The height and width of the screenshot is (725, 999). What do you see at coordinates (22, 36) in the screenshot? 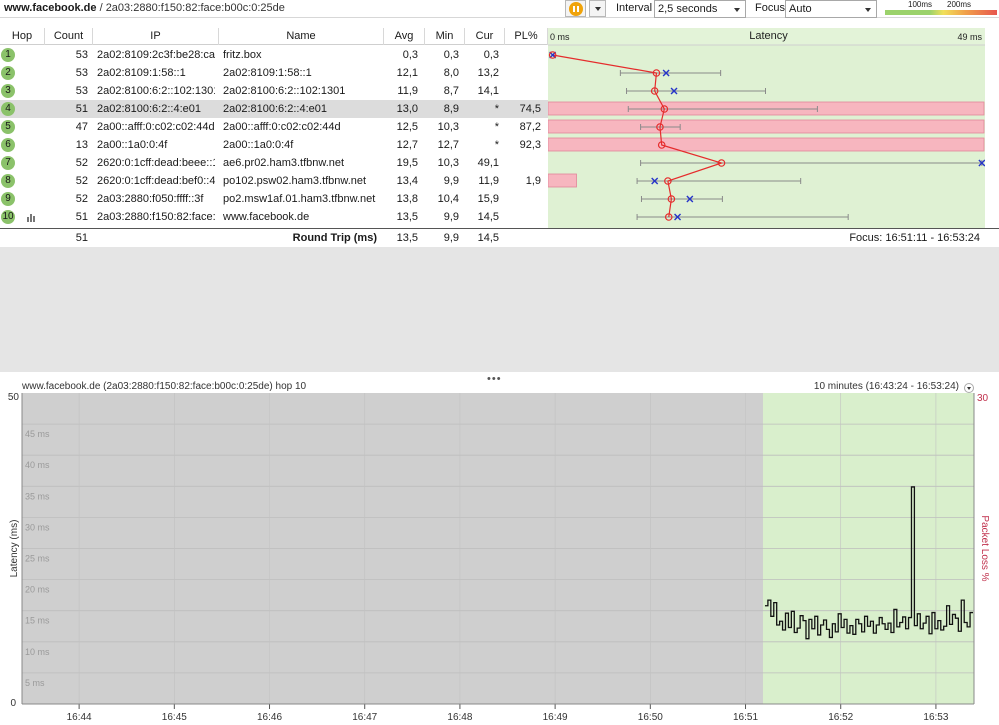
I see `col-hop: Hop` at bounding box center [22, 36].